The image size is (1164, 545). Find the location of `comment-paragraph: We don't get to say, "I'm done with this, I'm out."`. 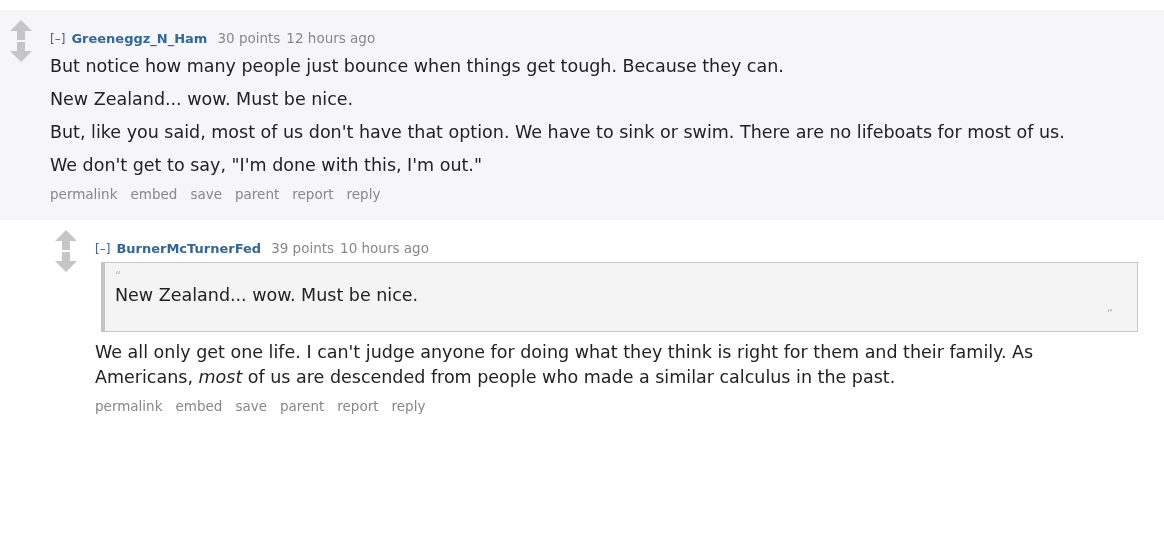

comment-paragraph: We don't get to say, "I'm done with this, I'm out." is located at coordinates (266, 165).